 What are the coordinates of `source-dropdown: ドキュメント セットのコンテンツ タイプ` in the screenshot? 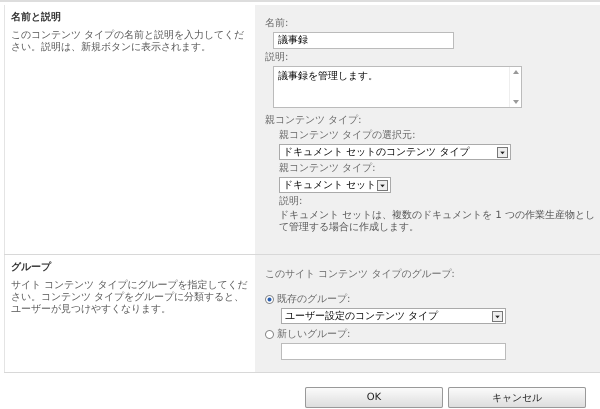 It's located at (395, 152).